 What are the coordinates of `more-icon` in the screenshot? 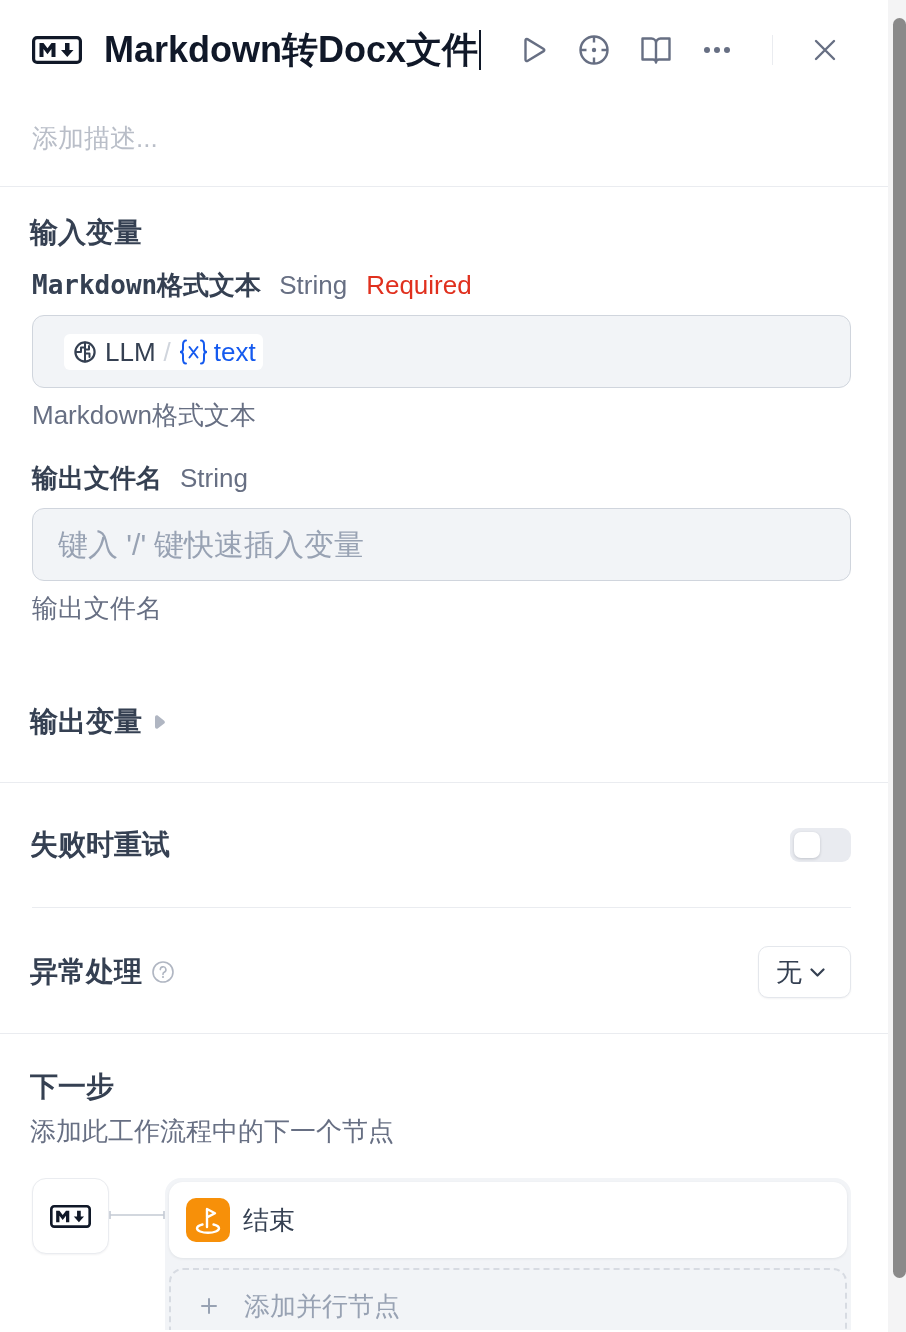 It's located at (717, 50).